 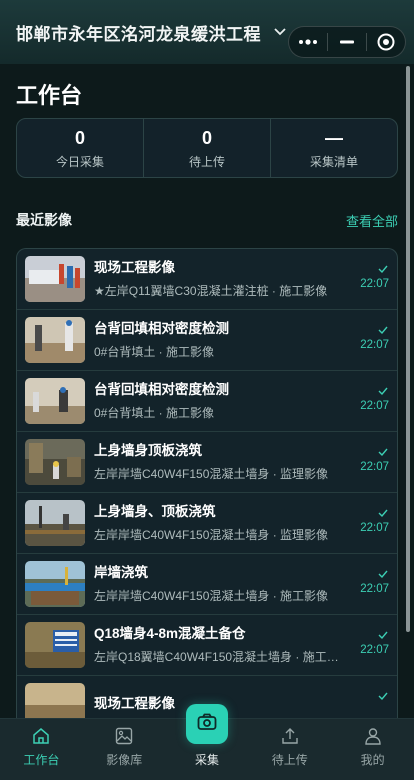 I want to click on stat-label: 采集清单, so click(x=333, y=161).